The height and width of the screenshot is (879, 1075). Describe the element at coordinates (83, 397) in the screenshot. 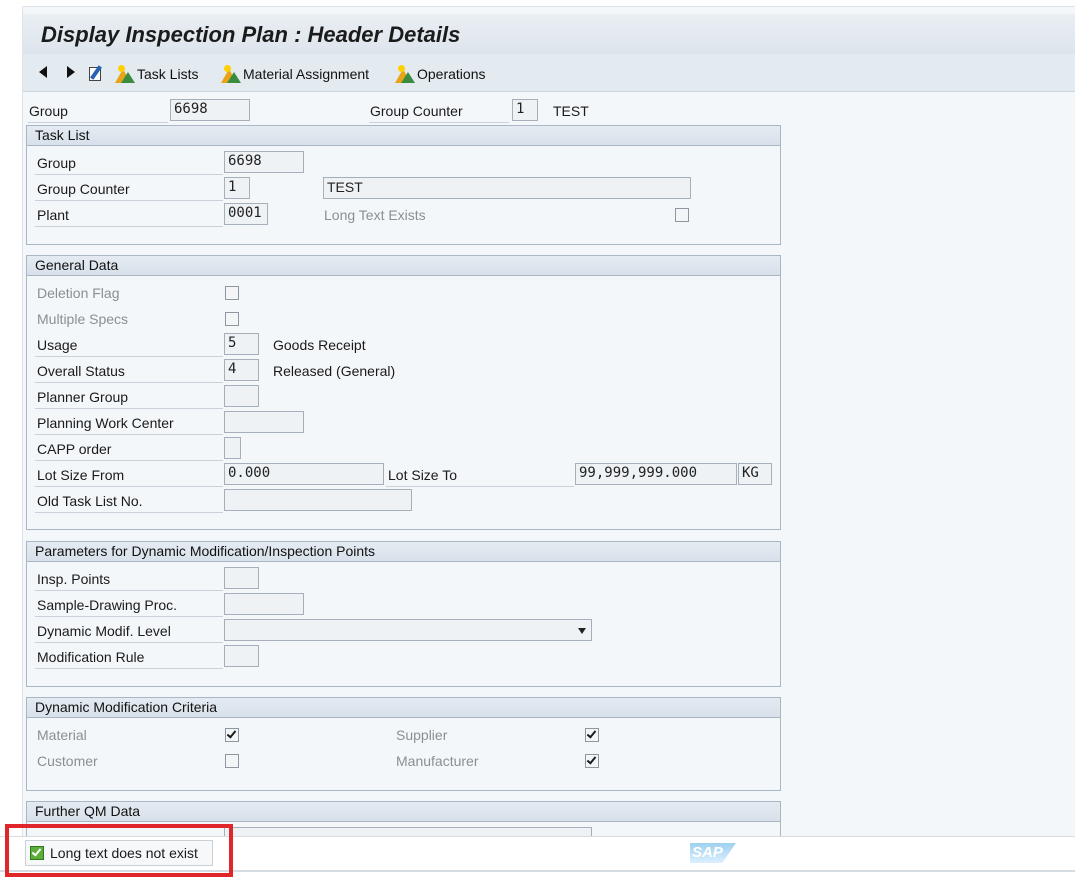

I see `planner-group-label: Planner Group` at that location.